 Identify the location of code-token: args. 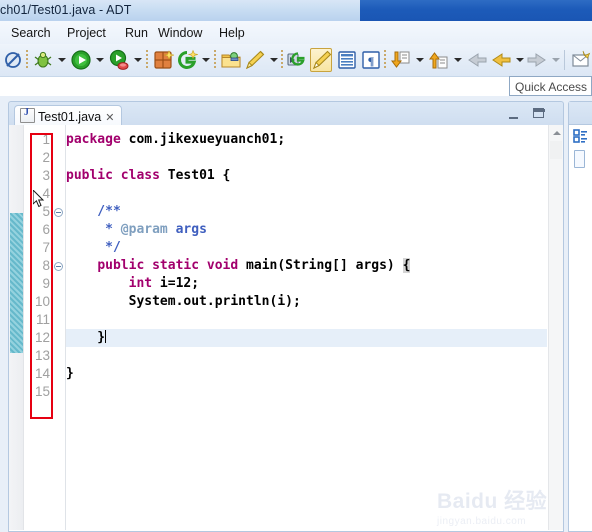
(187, 229).